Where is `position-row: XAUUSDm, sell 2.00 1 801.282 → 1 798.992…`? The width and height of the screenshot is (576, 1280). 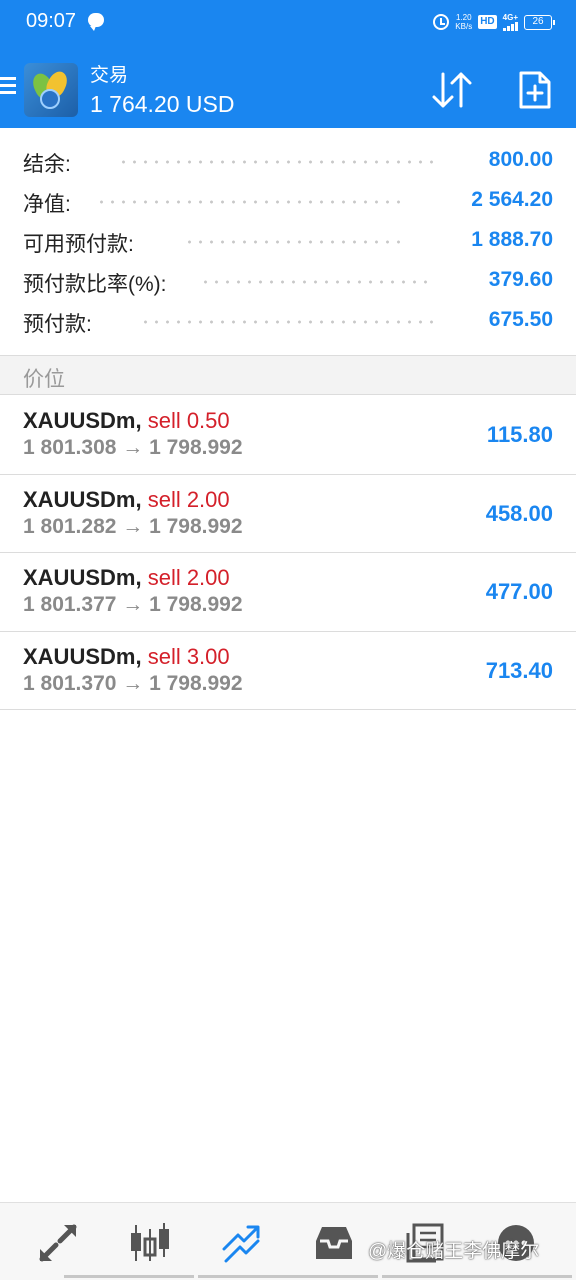
position-row: XAUUSDm, sell 2.00 1 801.282 → 1 798.992… is located at coordinates (288, 514).